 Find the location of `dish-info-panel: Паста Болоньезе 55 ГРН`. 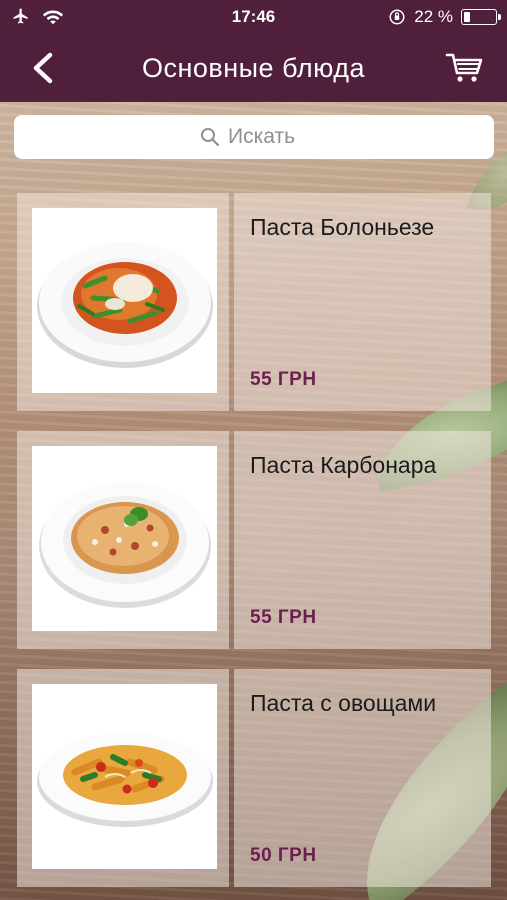

dish-info-panel: Паста Болоньезе 55 ГРН is located at coordinates (362, 302).